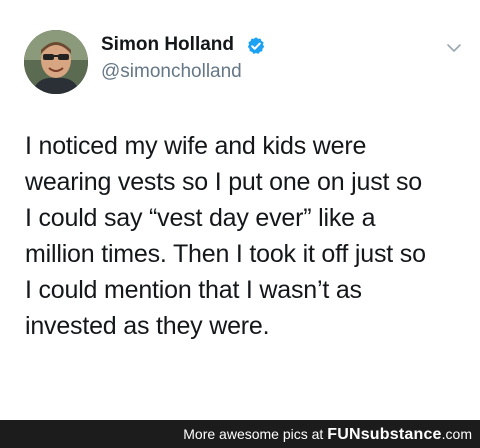 The height and width of the screenshot is (448, 480). What do you see at coordinates (384, 434) in the screenshot?
I see `watermark-brand: FUNsubstance` at bounding box center [384, 434].